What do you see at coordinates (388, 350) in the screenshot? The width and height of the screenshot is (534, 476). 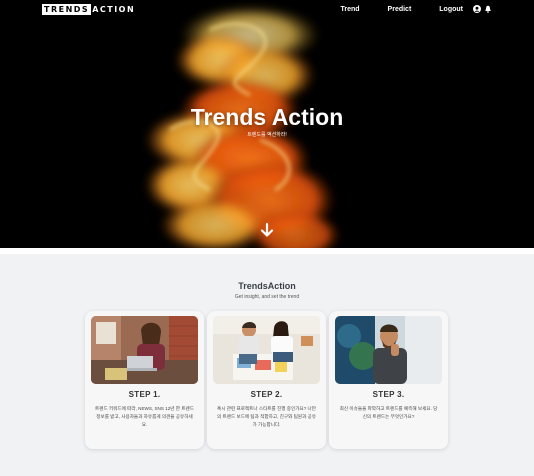 I see `step-3-image` at bounding box center [388, 350].